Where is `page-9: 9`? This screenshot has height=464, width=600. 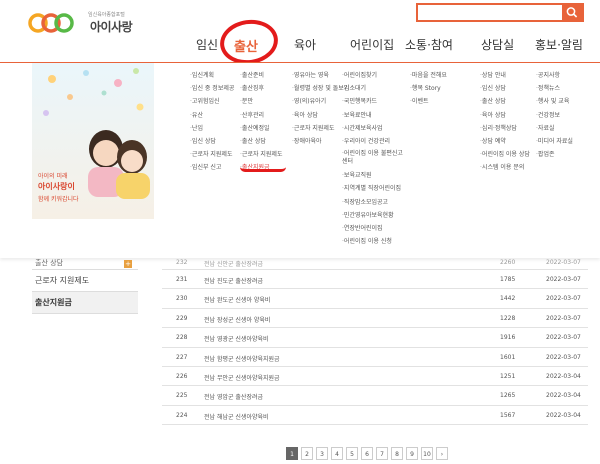 page-9: 9 is located at coordinates (412, 453).